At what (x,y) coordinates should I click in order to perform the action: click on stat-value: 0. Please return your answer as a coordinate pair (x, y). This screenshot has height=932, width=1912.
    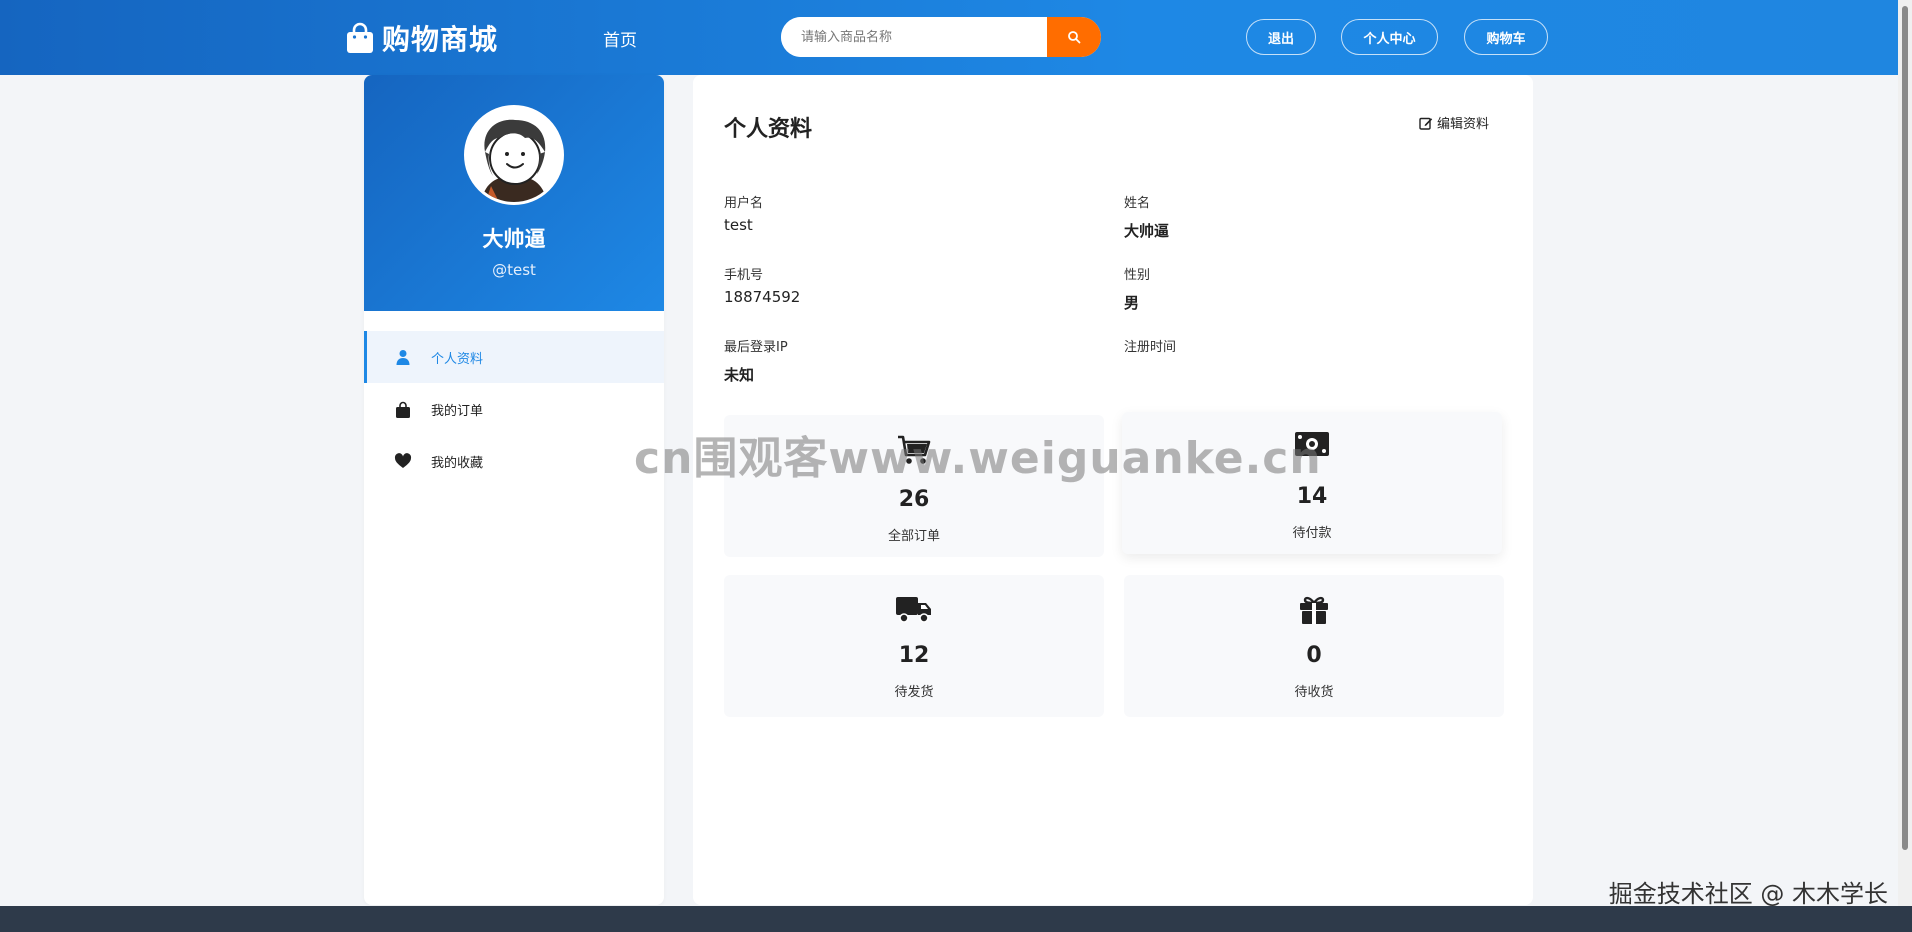
    Looking at the image, I should click on (1314, 655).